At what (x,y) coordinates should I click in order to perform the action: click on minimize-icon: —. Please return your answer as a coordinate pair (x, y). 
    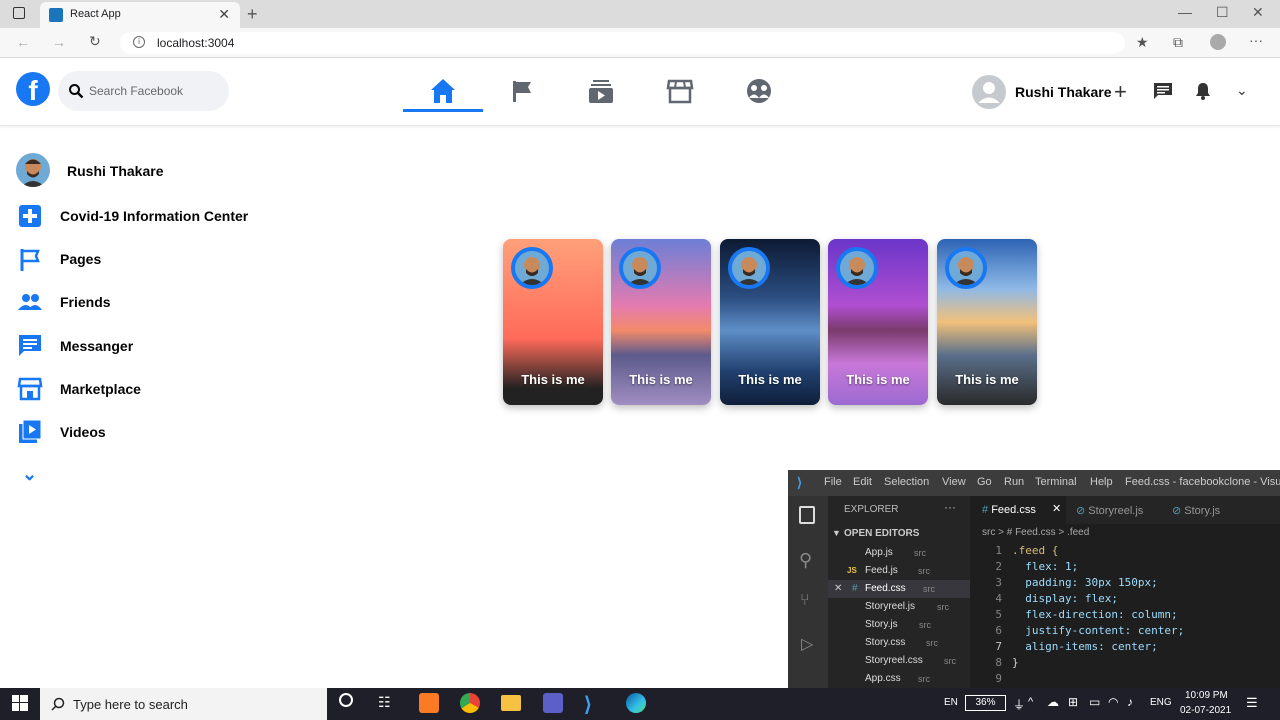
    Looking at the image, I should click on (1185, 12).